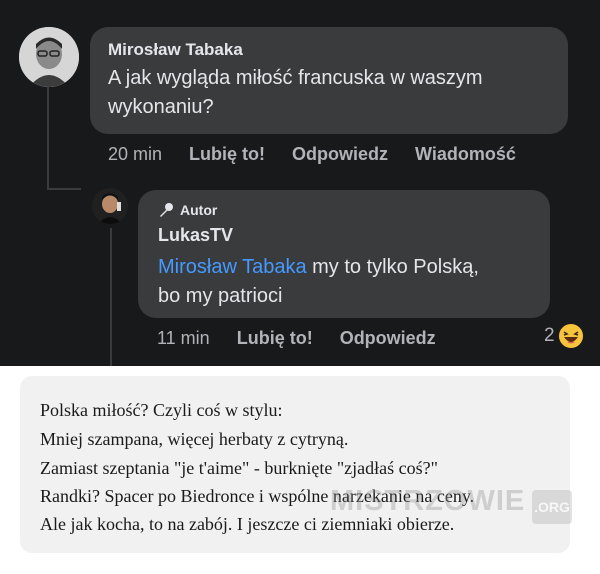  I want to click on author-badge: Autor, so click(187, 210).